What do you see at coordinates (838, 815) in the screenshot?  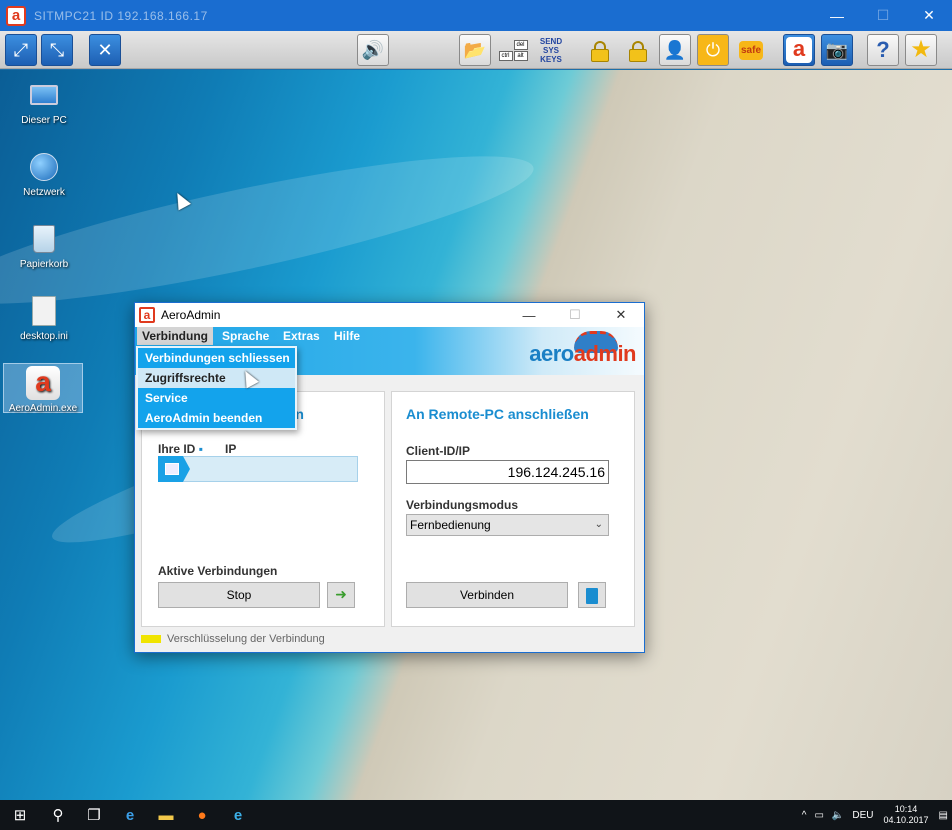 I see `volume-icon: 🔈` at bounding box center [838, 815].